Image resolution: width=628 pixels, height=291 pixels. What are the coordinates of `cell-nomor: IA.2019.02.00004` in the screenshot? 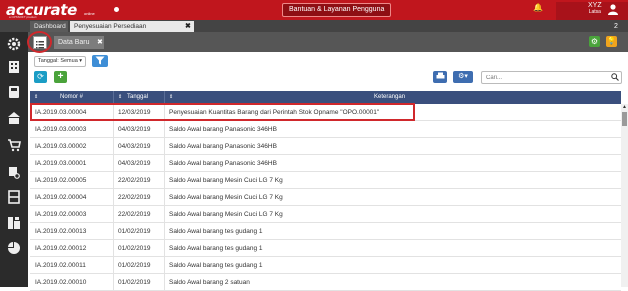 It's located at (61, 197).